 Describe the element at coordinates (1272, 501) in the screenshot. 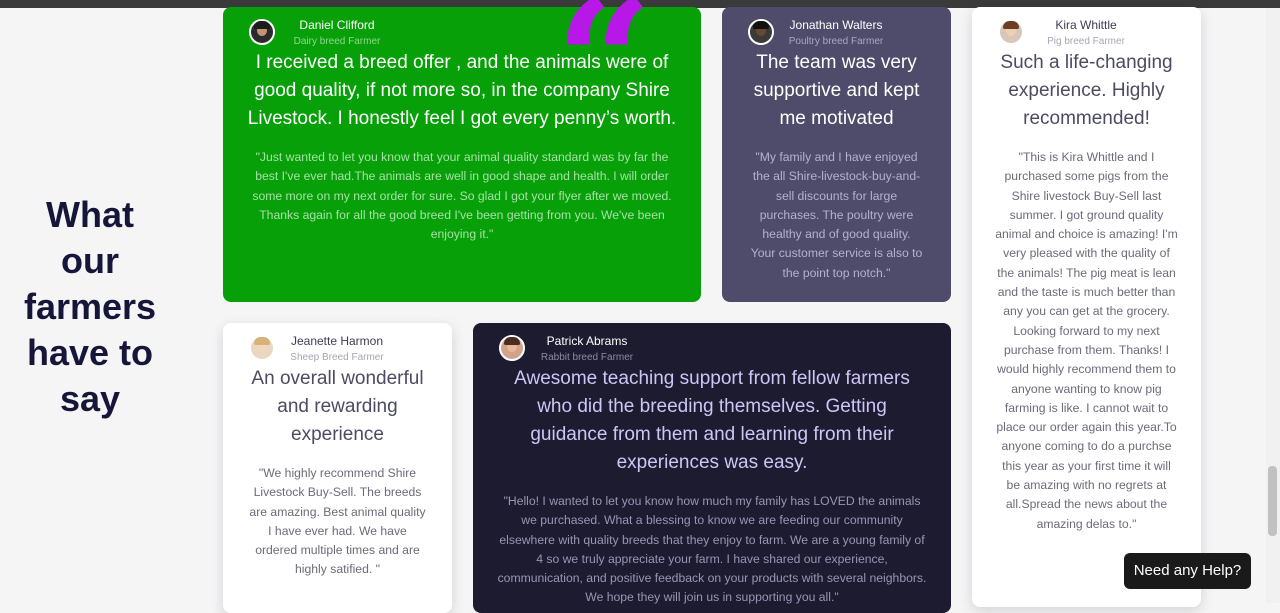

I see `scrollbar-thumb` at that location.